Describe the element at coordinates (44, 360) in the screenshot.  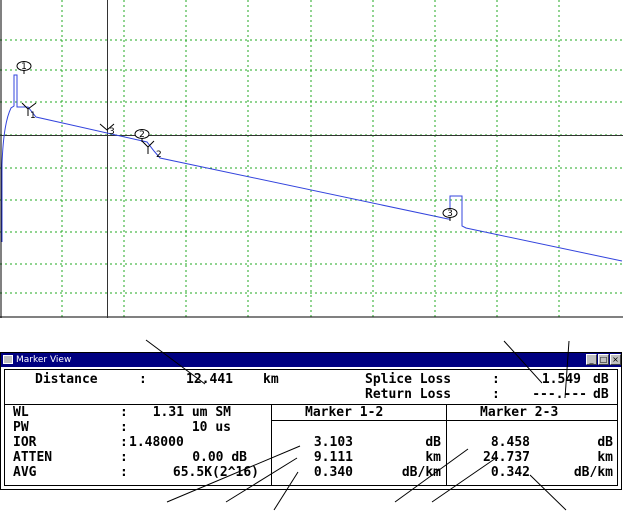
I see `window-title: Marker View` at that location.